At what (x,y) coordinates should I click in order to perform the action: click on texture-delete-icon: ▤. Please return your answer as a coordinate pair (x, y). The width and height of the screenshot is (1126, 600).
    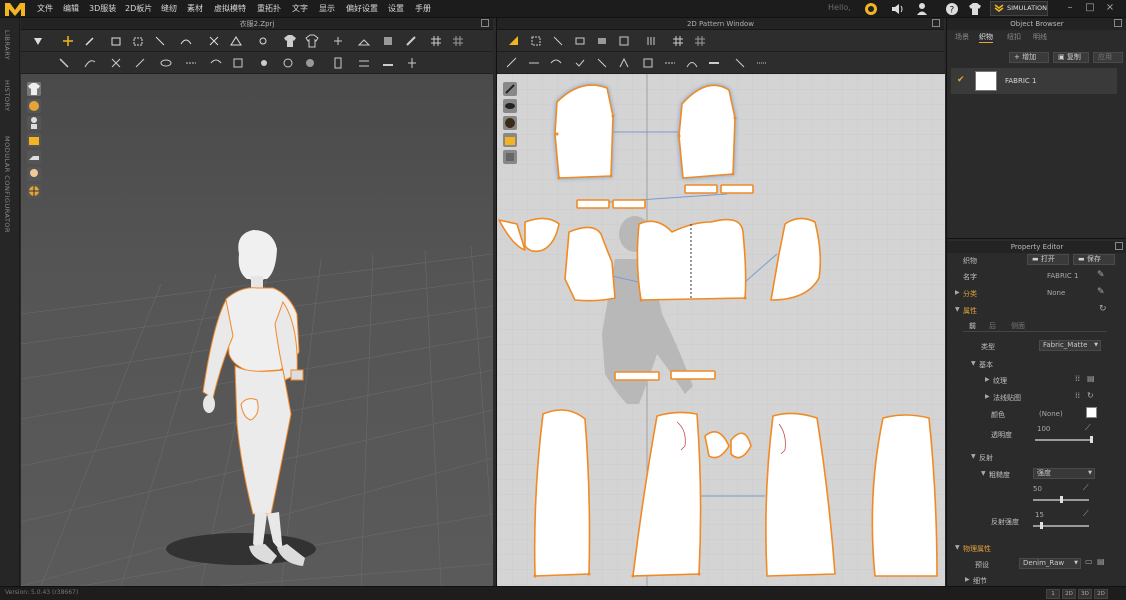
    Looking at the image, I should click on (1091, 378).